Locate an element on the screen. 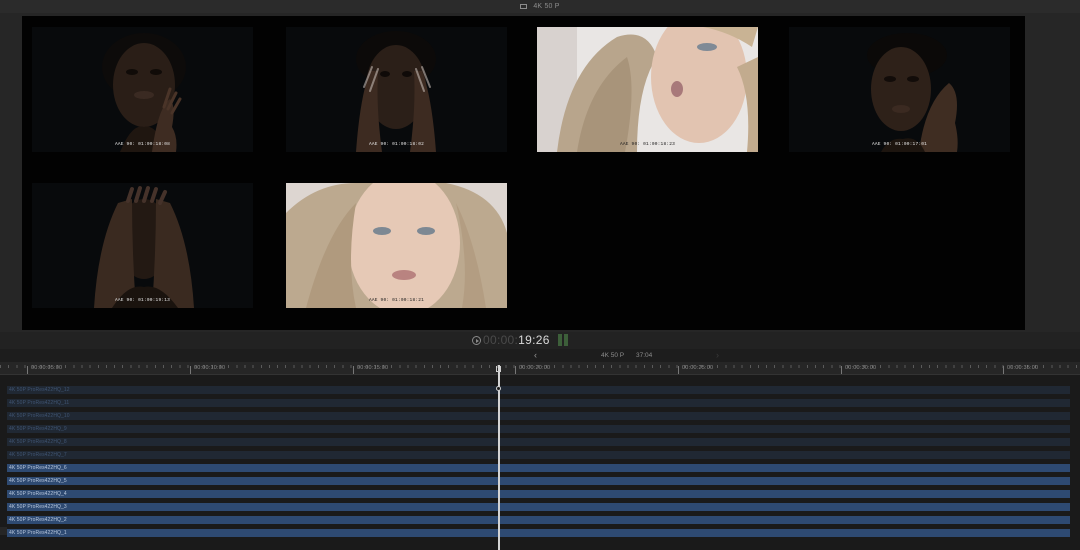 The height and width of the screenshot is (550, 1080). track-clip-10: 4K 50P ProRes422HQ_10 is located at coordinates (538, 416).